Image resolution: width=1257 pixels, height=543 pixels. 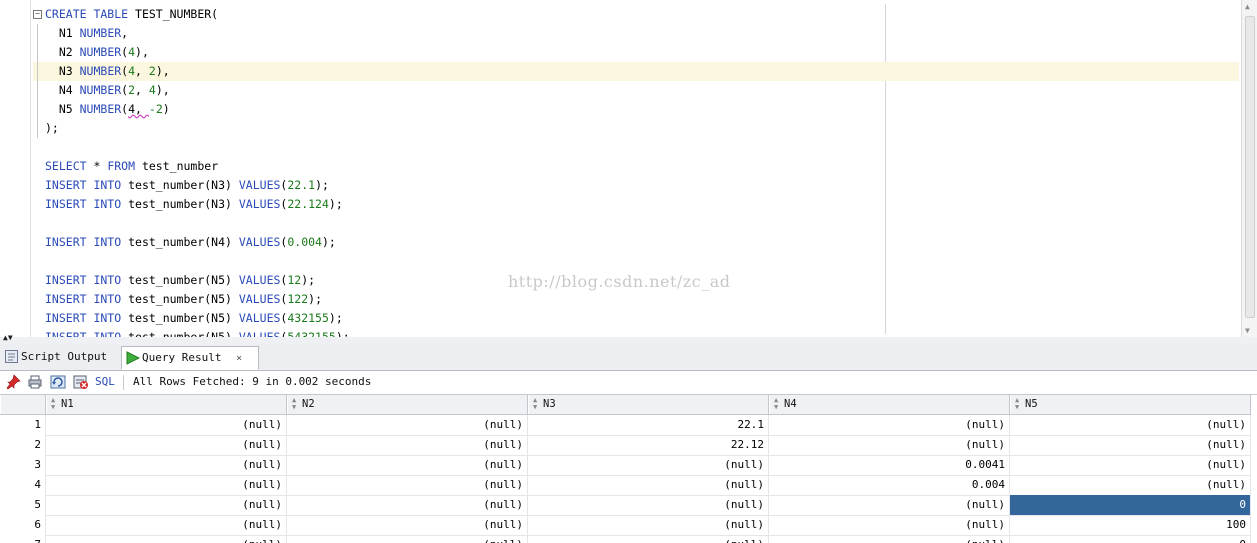 What do you see at coordinates (15, 168) in the screenshot?
I see `line-gutter` at bounding box center [15, 168].